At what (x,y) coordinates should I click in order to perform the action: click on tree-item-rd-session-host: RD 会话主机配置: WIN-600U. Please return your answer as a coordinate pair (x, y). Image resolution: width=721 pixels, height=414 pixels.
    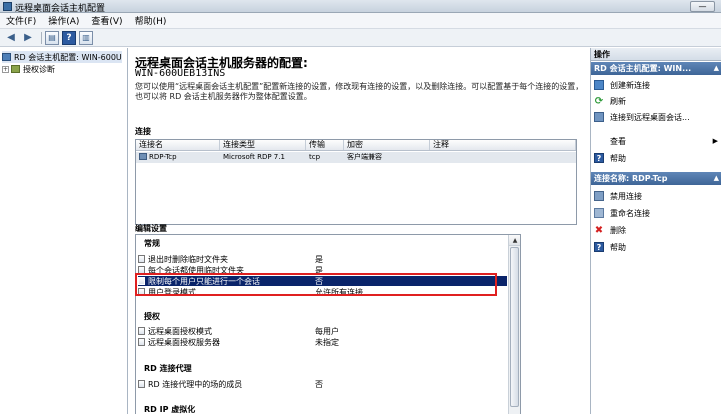
    Looking at the image, I should click on (62, 57).